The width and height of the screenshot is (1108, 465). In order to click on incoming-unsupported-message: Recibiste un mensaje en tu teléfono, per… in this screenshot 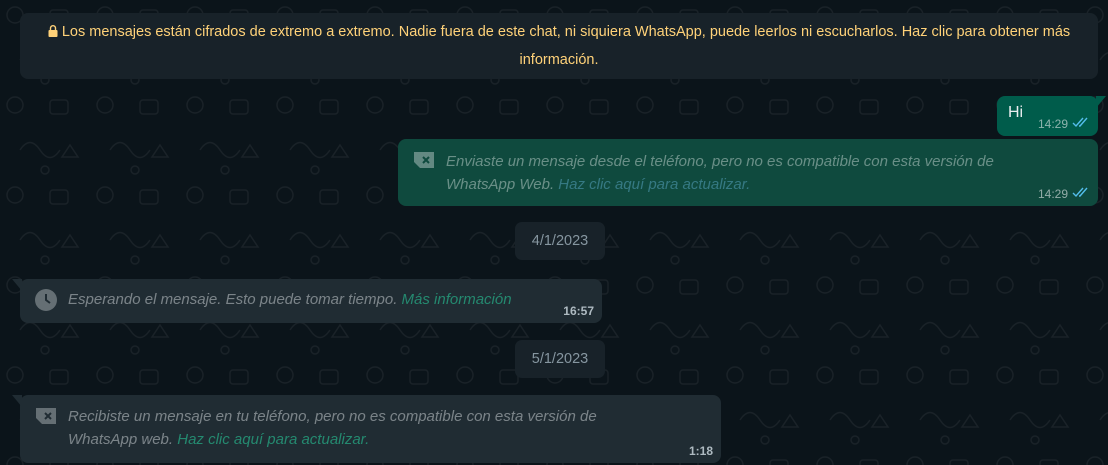, I will do `click(366, 429)`.